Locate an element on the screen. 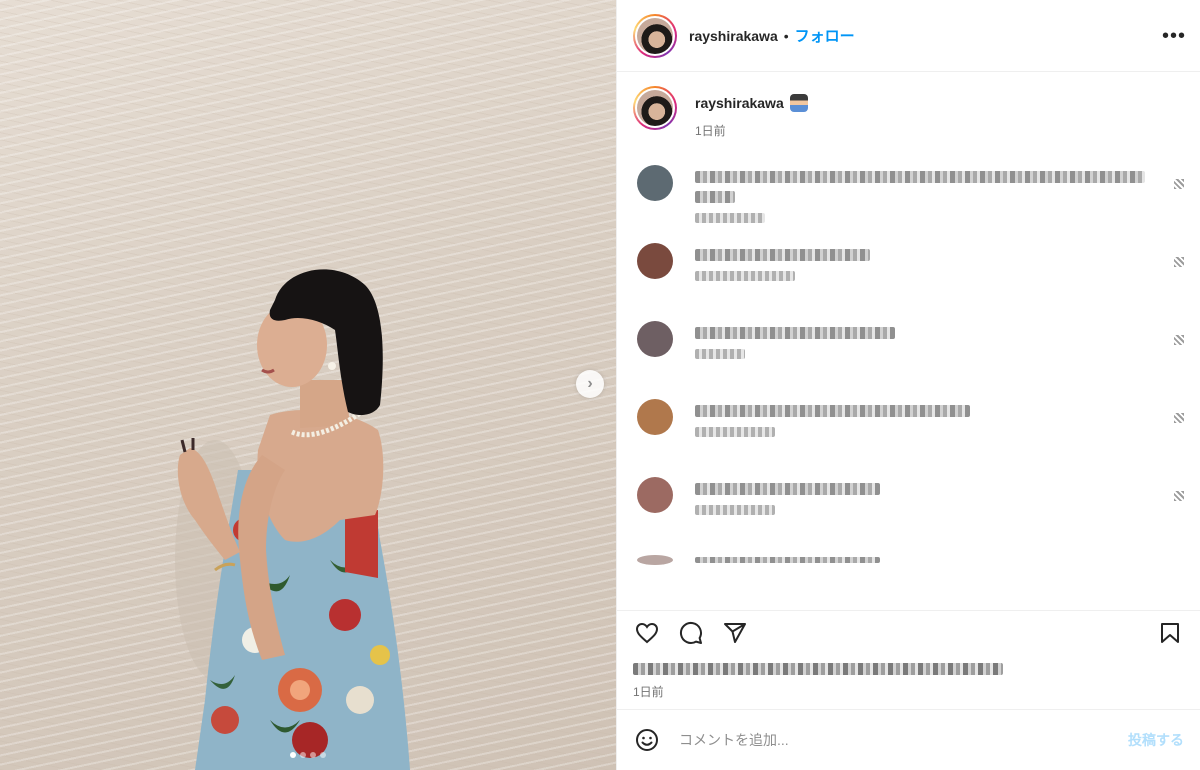  heart-icon is located at coordinates (647, 633).